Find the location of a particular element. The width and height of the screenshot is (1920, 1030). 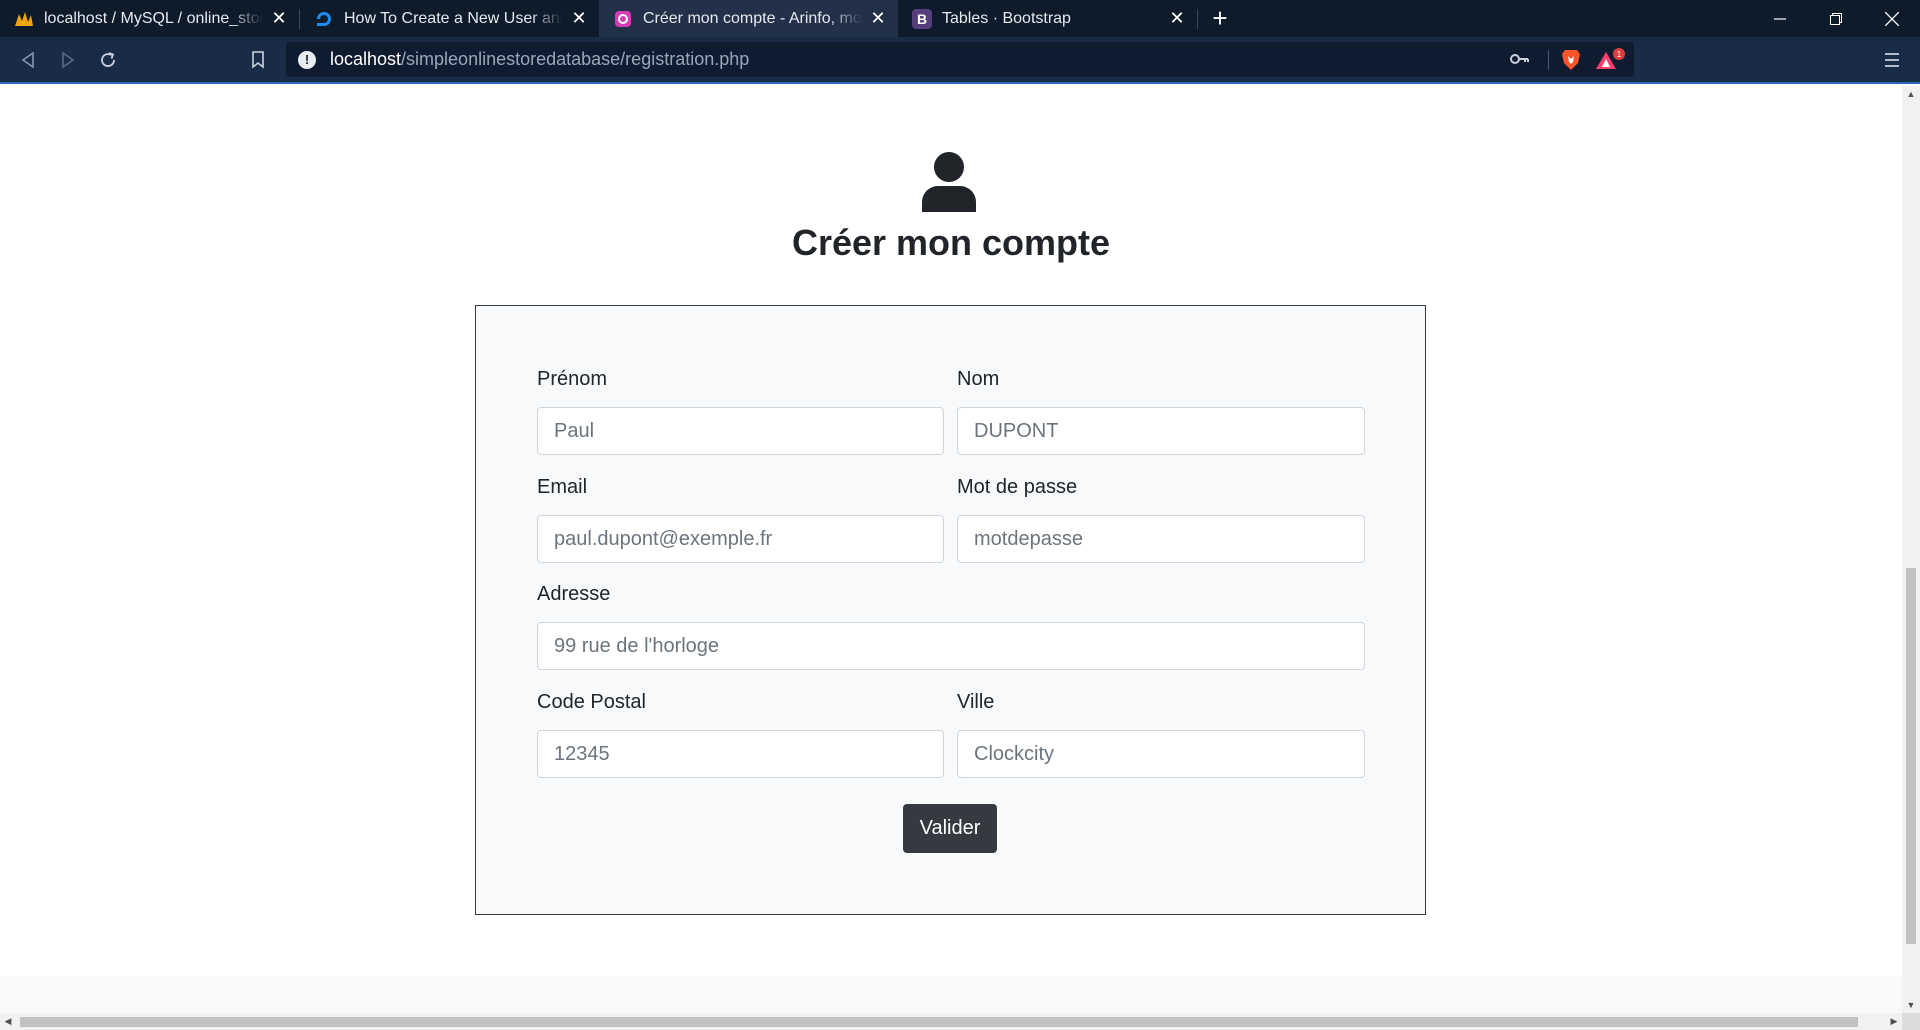

city-label: Ville is located at coordinates (976, 702).